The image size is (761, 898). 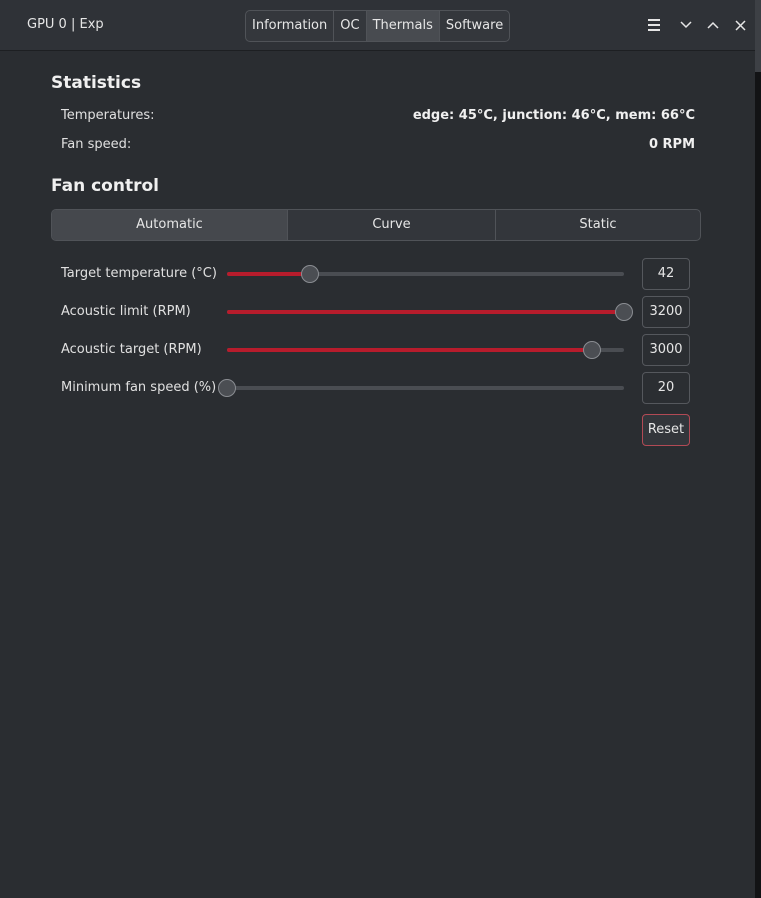 I want to click on fan-speed-value: 0 RPM, so click(x=671, y=144).